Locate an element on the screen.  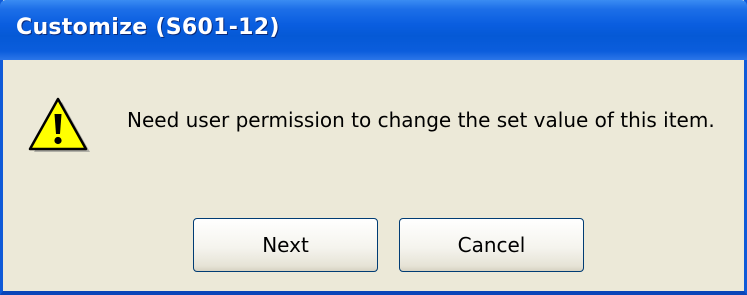
cancel-button: Cancel is located at coordinates (491, 245).